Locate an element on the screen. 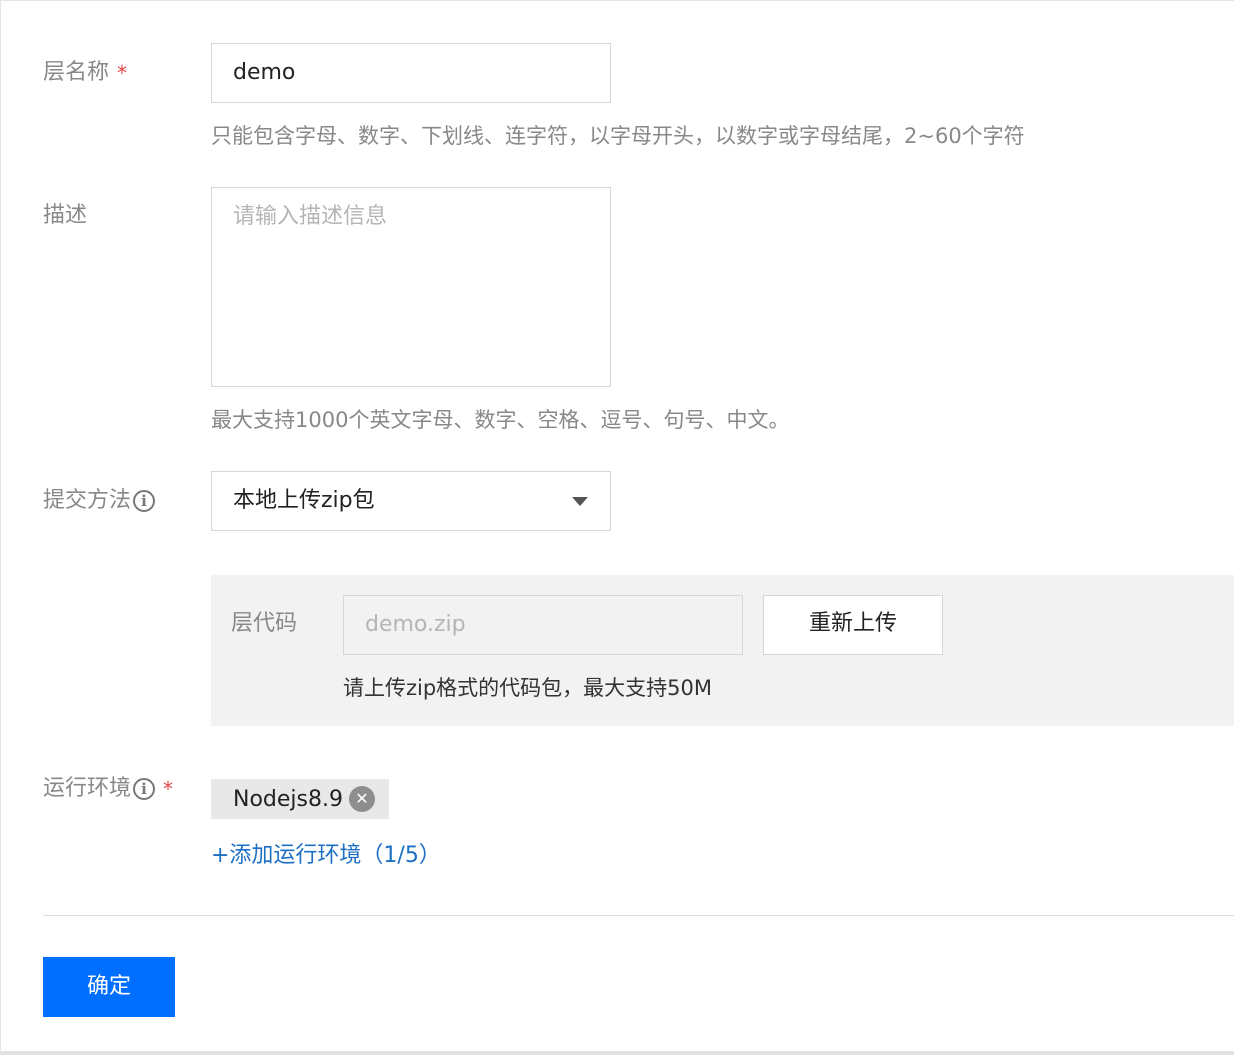  layer-name-input: demo is located at coordinates (411, 73).